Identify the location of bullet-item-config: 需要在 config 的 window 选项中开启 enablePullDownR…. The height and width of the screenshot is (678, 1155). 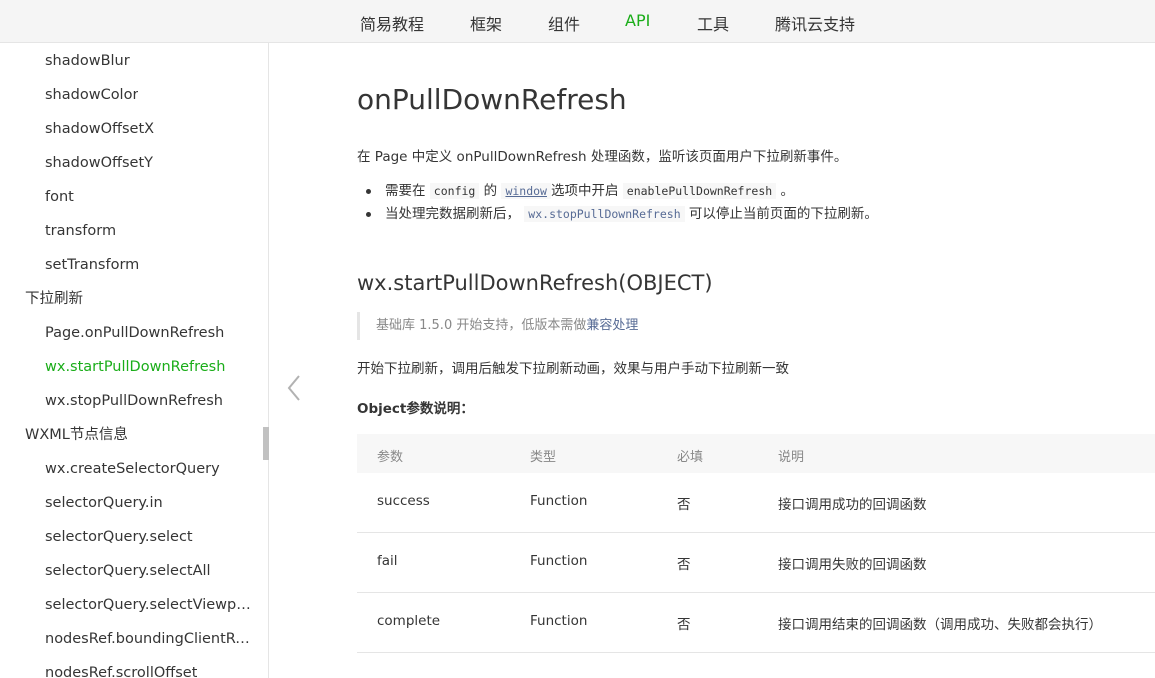
(617, 192).